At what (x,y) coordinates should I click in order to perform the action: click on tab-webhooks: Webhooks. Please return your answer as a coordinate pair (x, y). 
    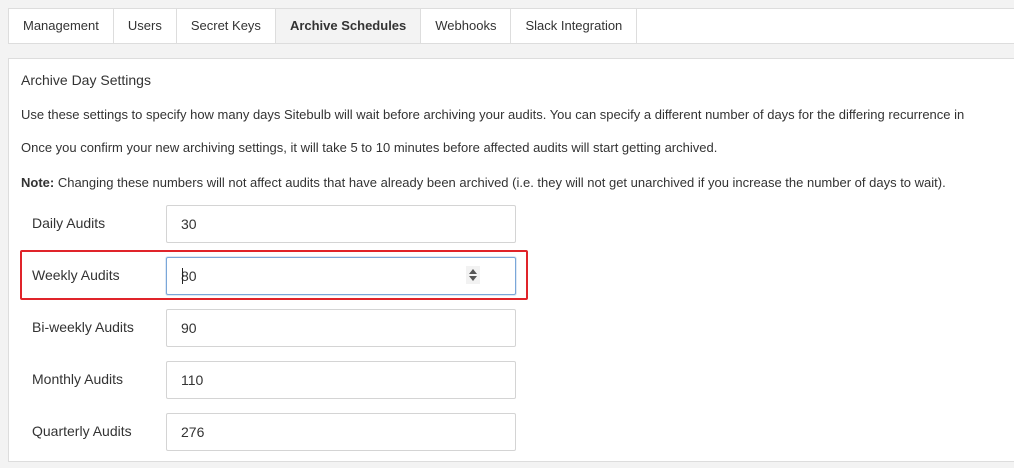
    Looking at the image, I should click on (466, 26).